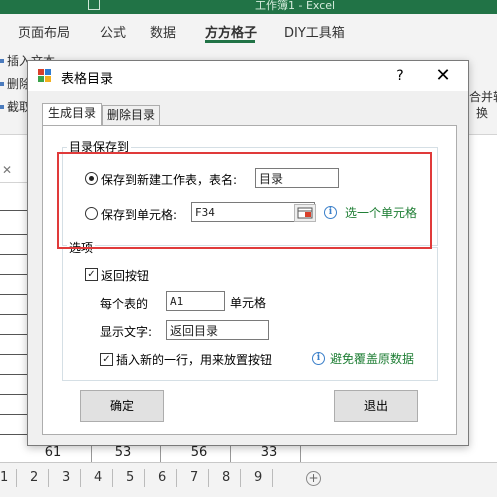  I want to click on cancel-formula-icon: ✕, so click(7, 170).